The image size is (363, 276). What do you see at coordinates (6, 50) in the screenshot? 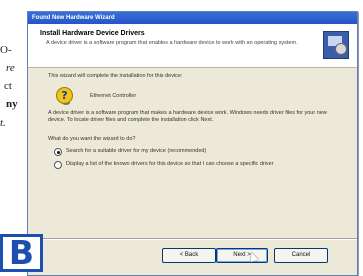
I see `document-text-fragment: O-` at bounding box center [6, 50].